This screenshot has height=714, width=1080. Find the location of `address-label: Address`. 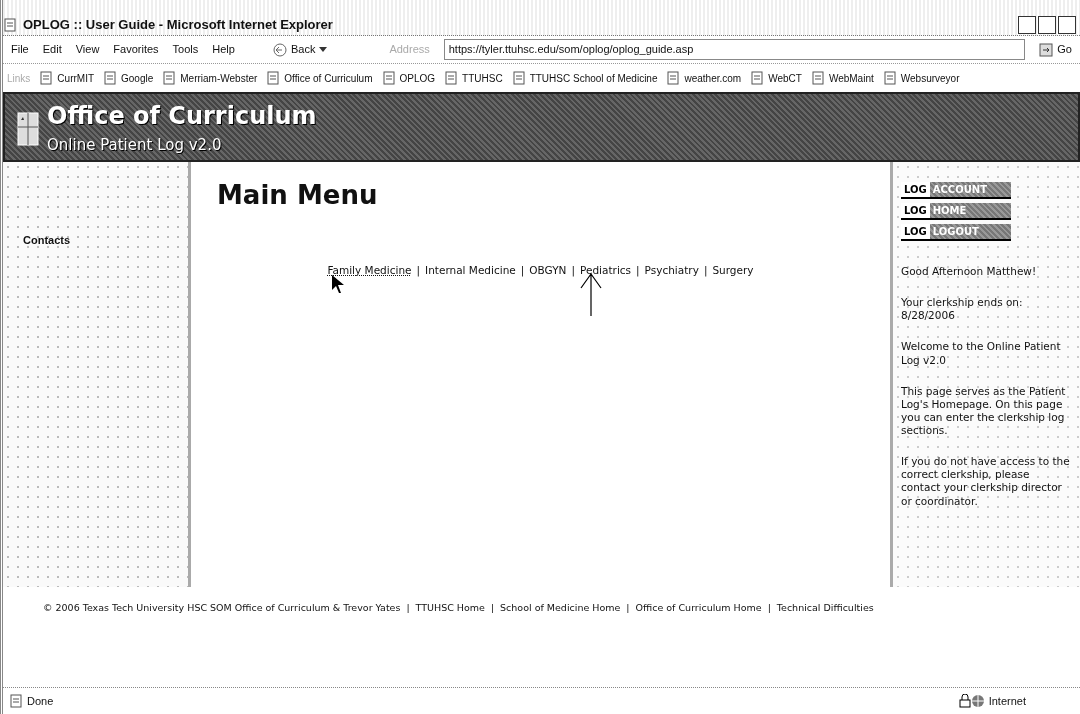

address-label: Address is located at coordinates (409, 50).